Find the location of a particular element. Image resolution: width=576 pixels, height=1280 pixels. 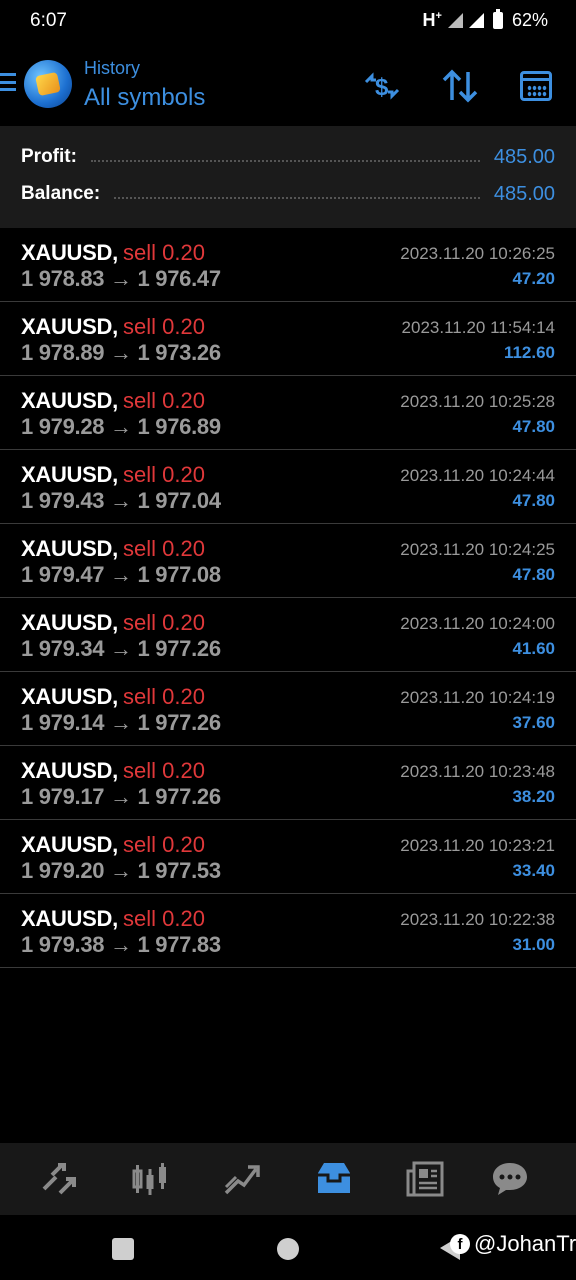

trade-prices: 1 979.20 → 1 977.53 is located at coordinates (121, 870).